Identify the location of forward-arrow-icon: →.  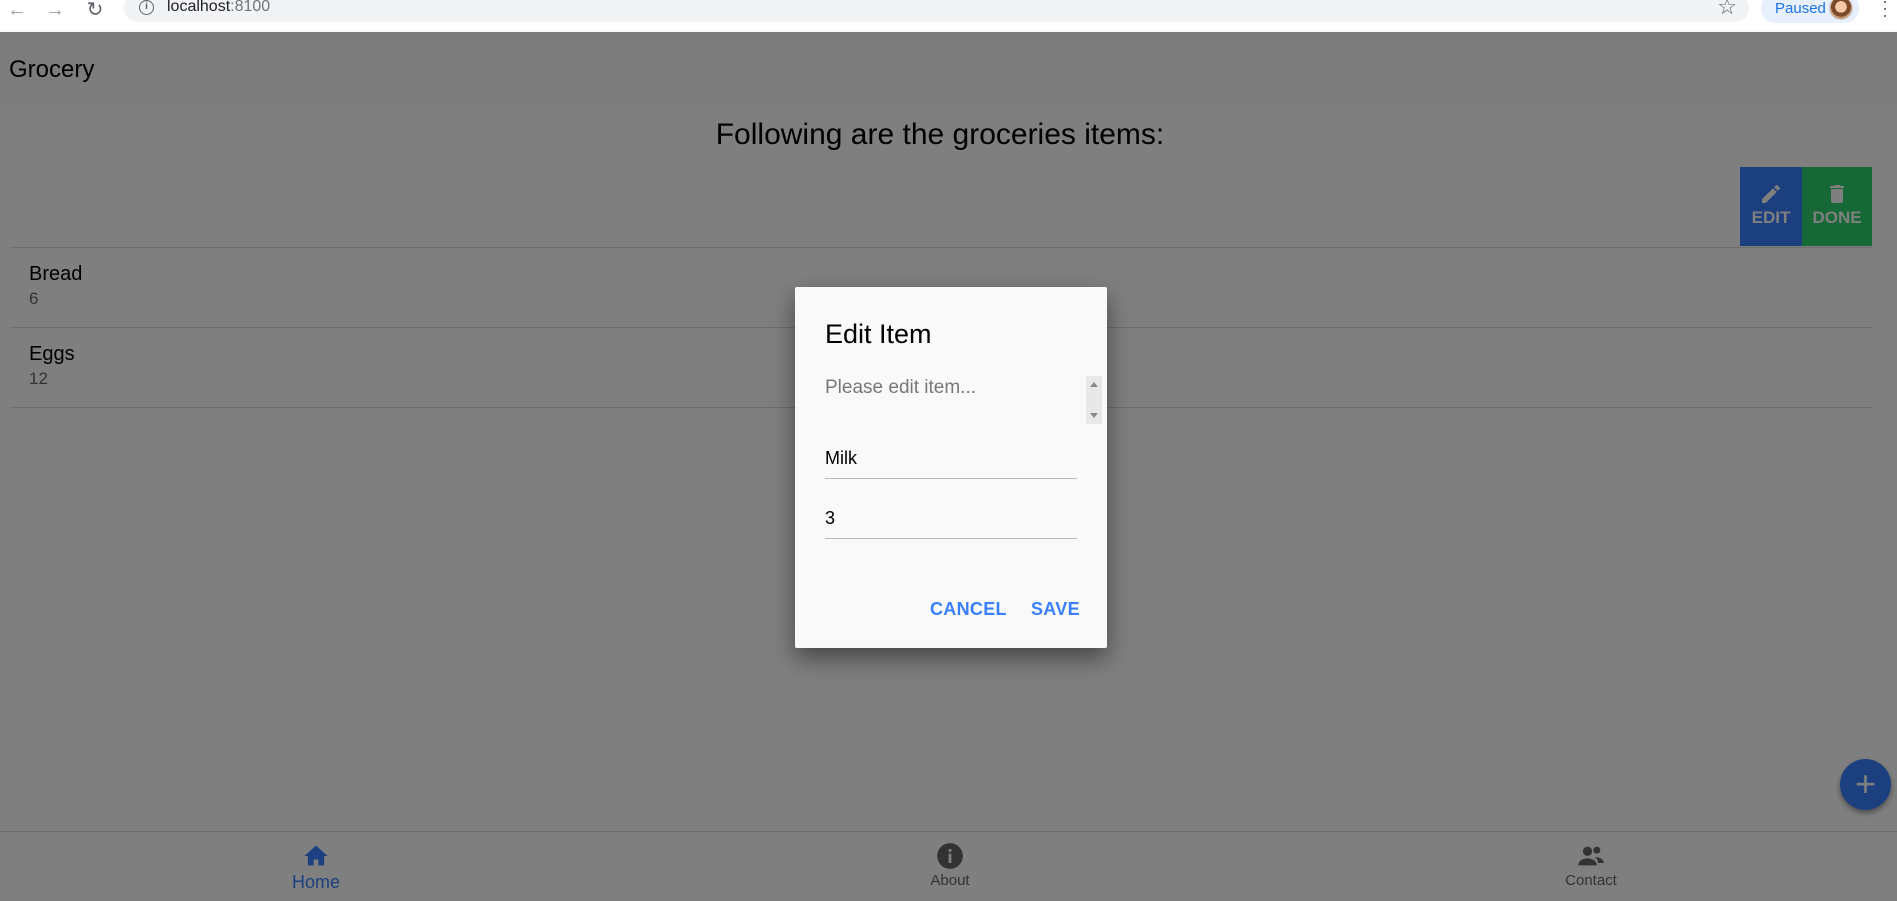
(55, 11).